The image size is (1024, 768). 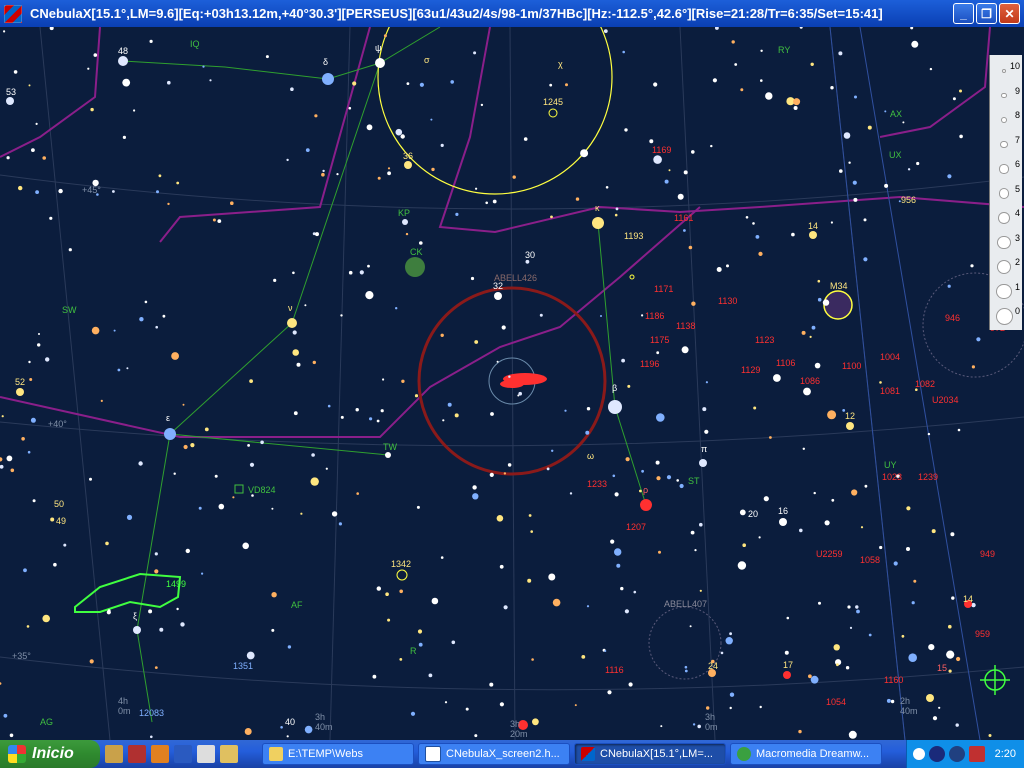 What do you see at coordinates (995, 680) in the screenshot?
I see `target-crosshair-icon` at bounding box center [995, 680].